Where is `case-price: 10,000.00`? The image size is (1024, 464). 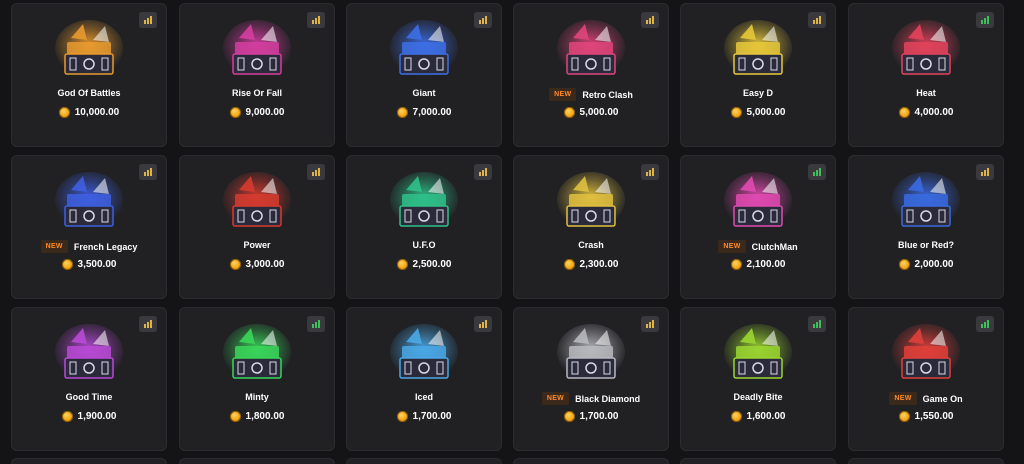
case-price: 10,000.00 is located at coordinates (89, 112).